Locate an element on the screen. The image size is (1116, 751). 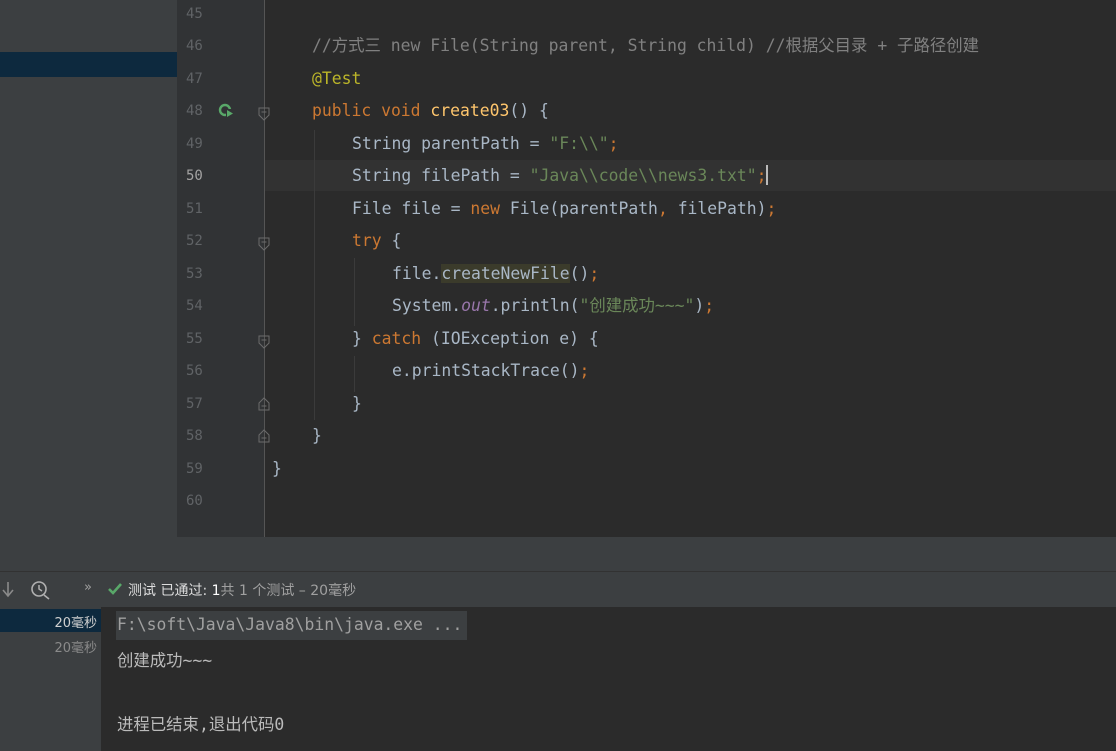
line-number: 45 is located at coordinates (194, 14).